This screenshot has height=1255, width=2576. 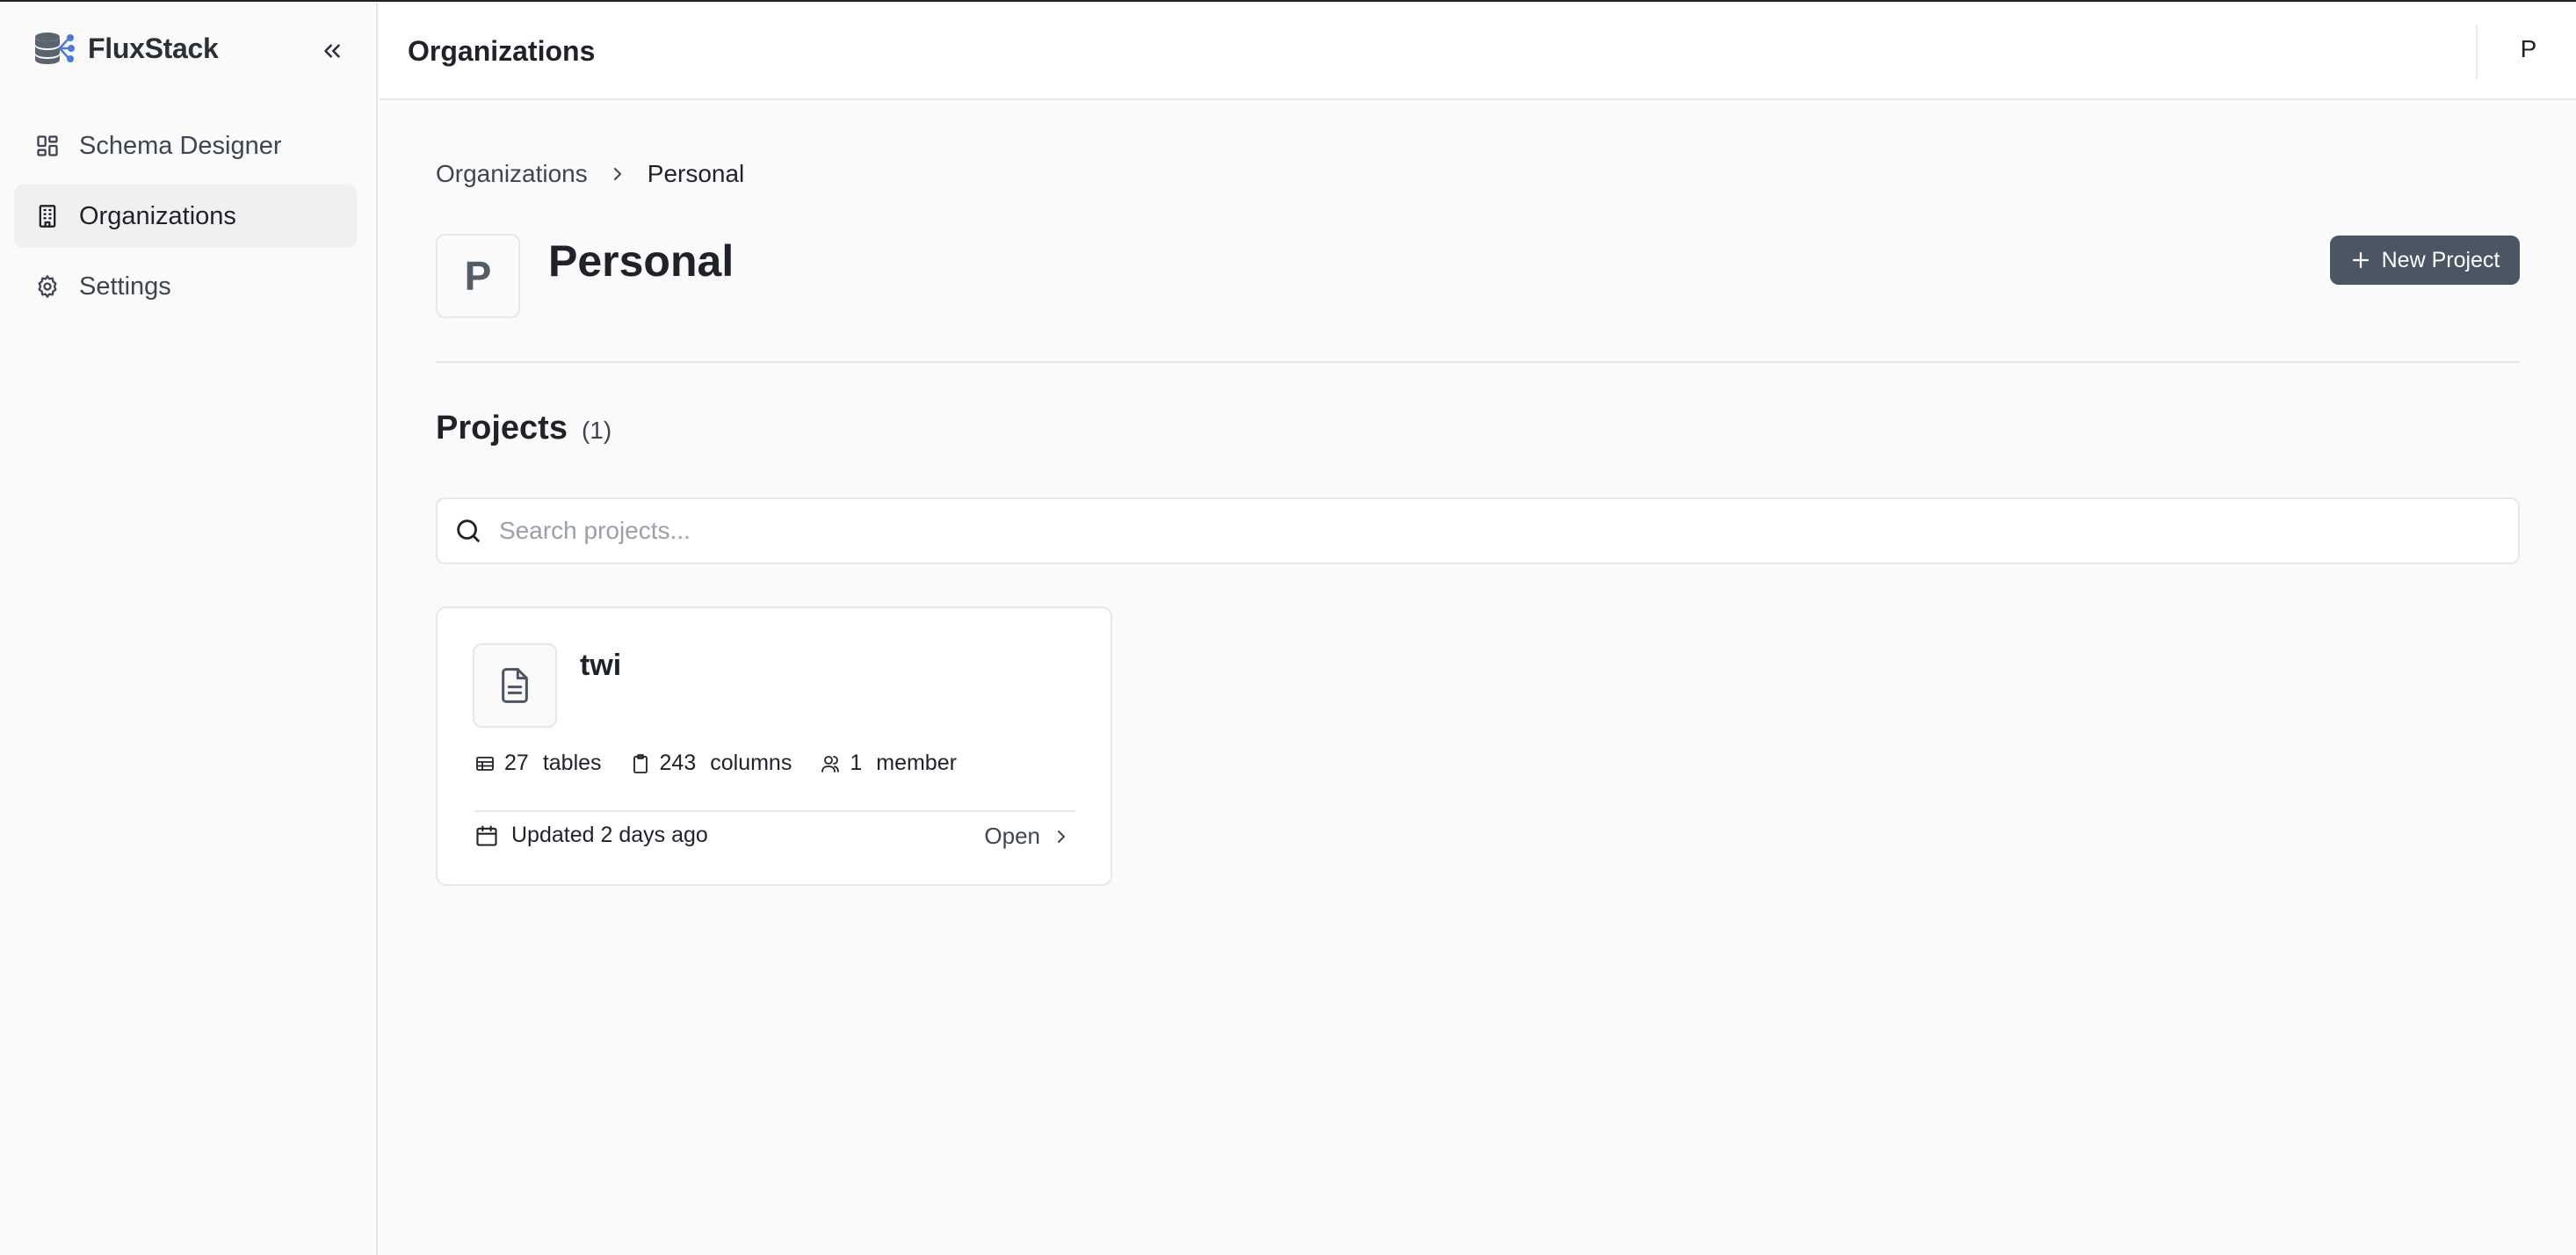 I want to click on sidebar-item-organizations: Organizations, so click(x=185, y=217).